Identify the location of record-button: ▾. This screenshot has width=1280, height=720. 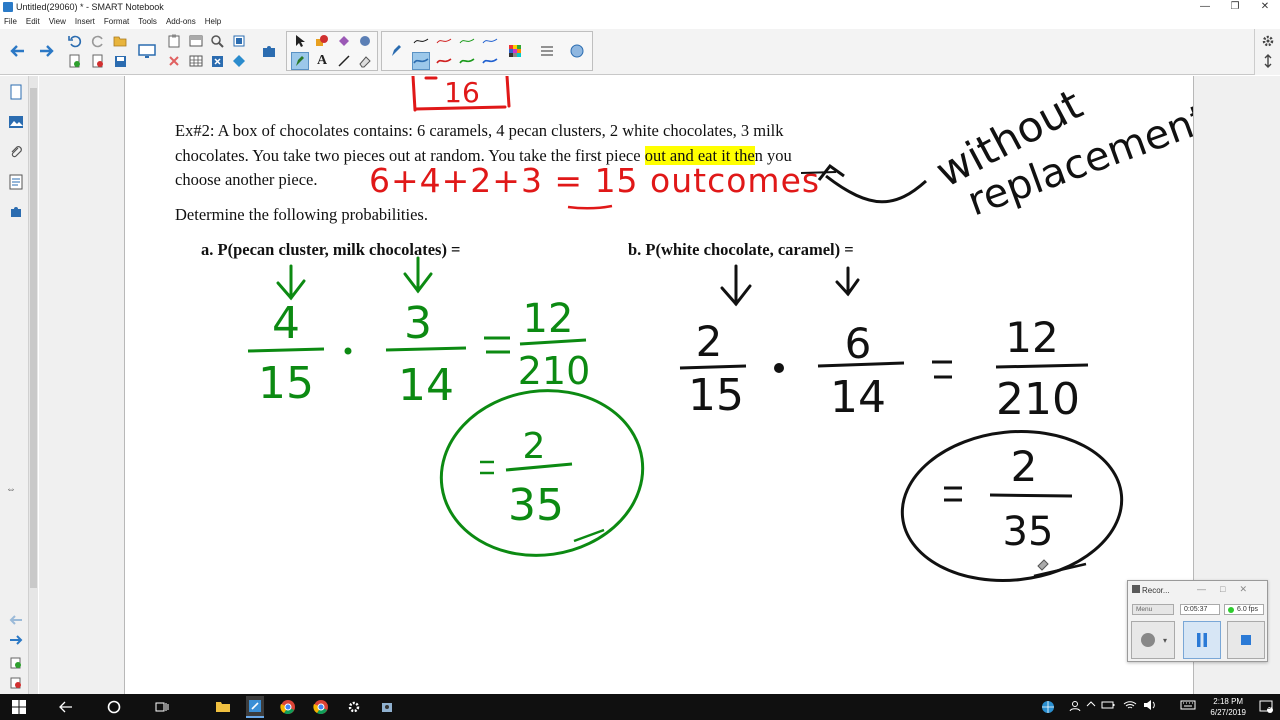
(1153, 640).